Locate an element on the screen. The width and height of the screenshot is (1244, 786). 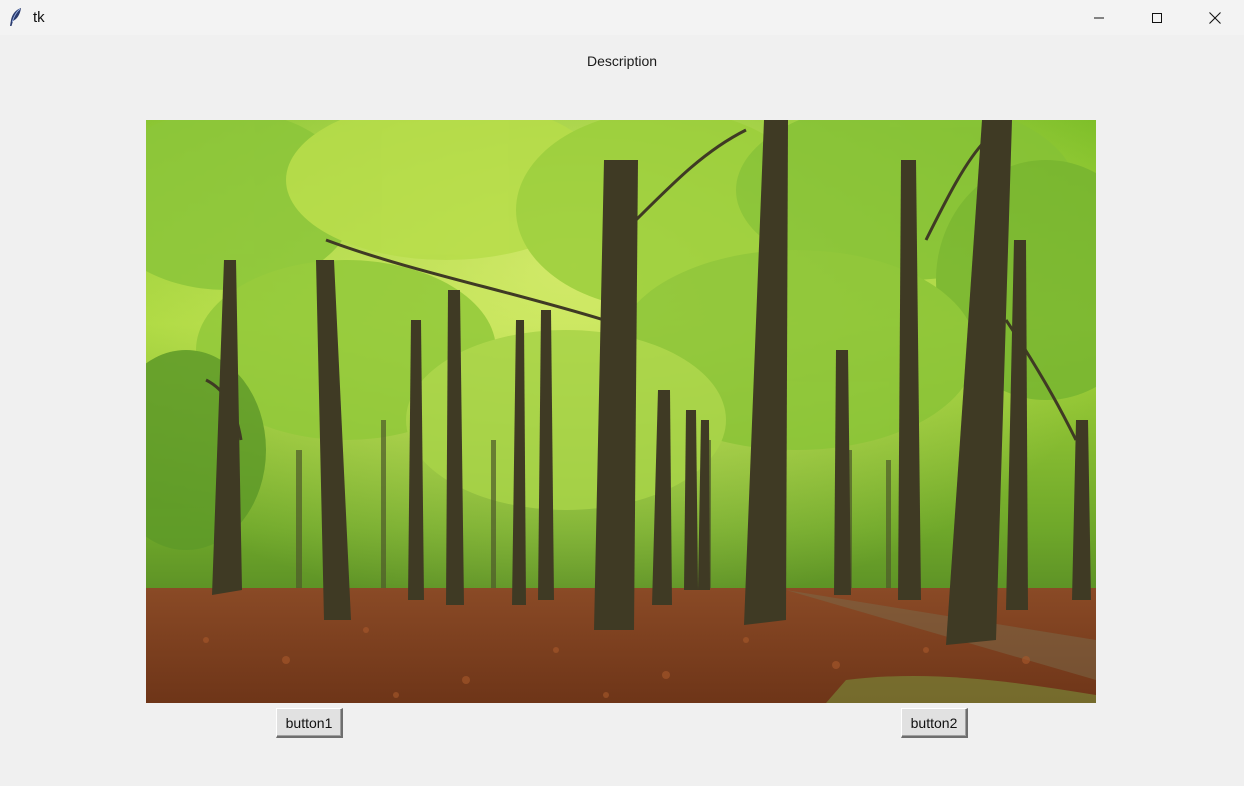
feather-icon is located at coordinates (16, 17).